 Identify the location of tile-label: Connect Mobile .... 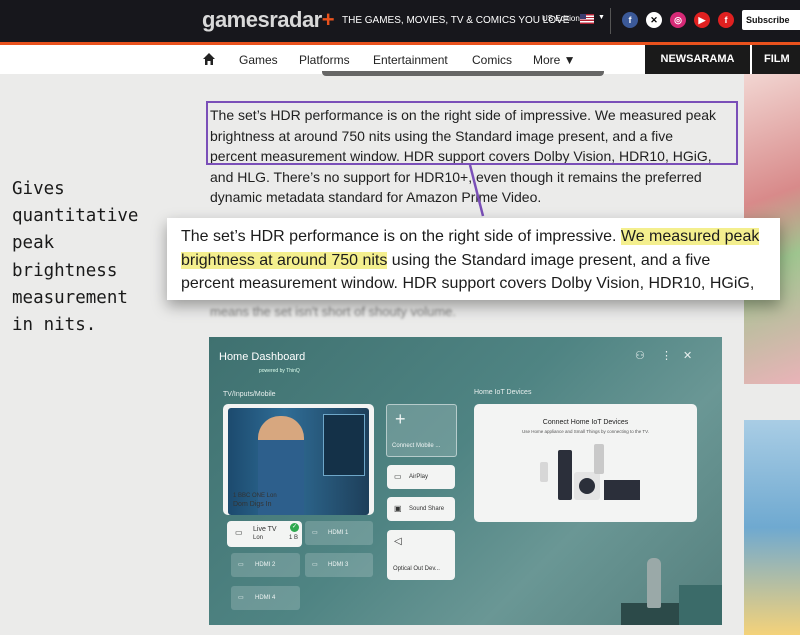
(416, 446).